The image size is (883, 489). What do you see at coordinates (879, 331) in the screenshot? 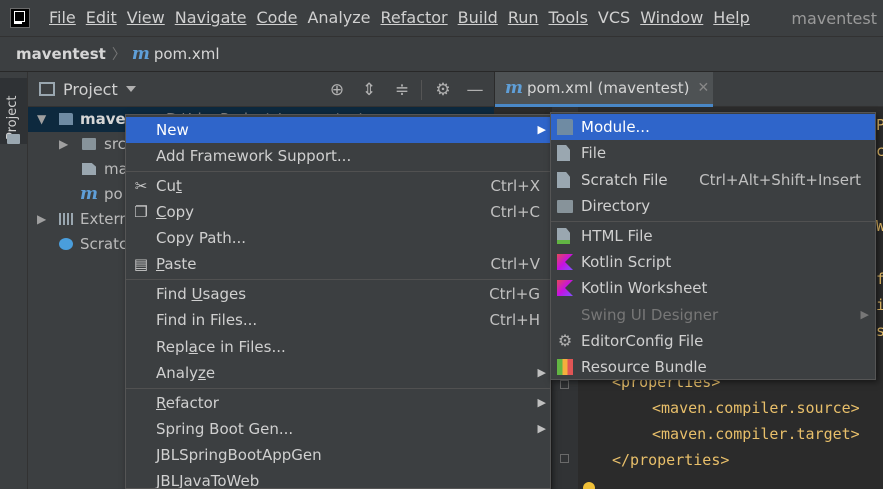
I see `code-line-fragment: s` at bounding box center [879, 331].